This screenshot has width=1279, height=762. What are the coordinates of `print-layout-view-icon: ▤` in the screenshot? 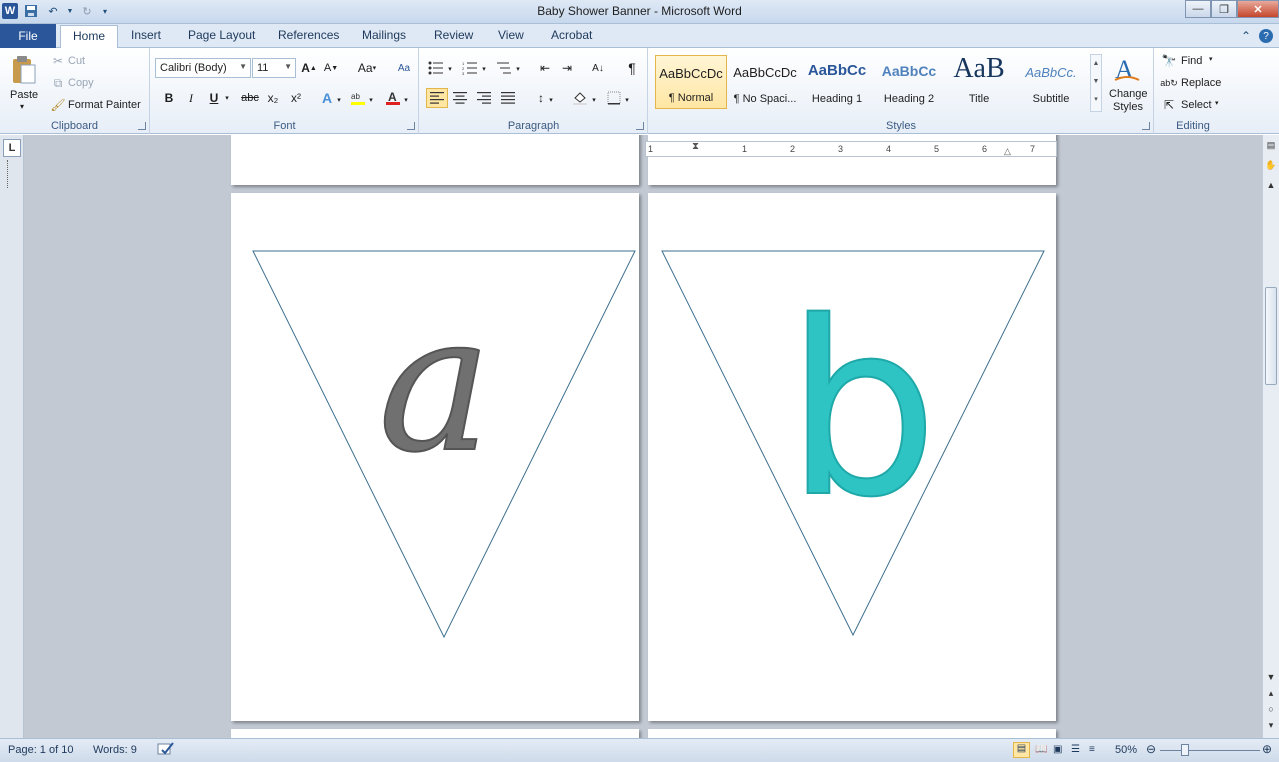 It's located at (1021, 750).